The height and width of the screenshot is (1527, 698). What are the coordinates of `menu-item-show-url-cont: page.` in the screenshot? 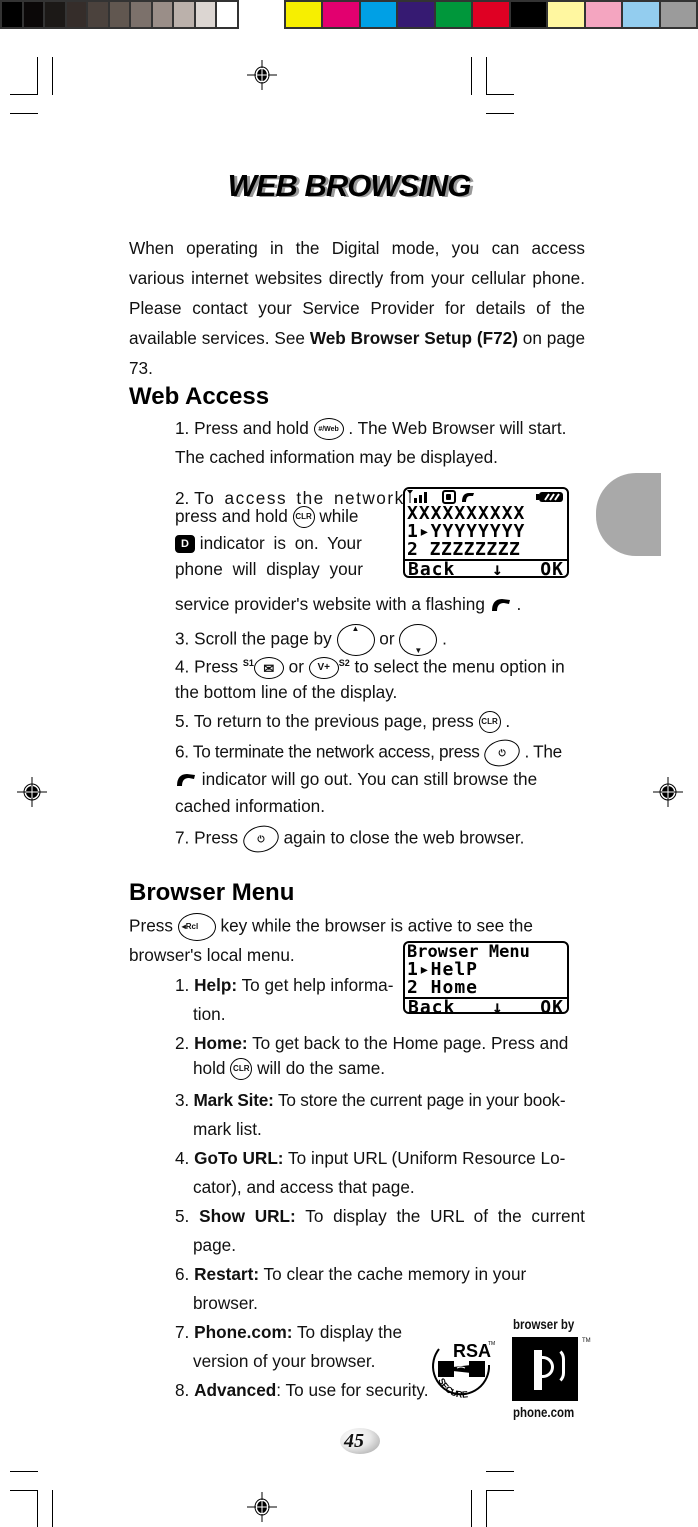 It's located at (215, 1245).